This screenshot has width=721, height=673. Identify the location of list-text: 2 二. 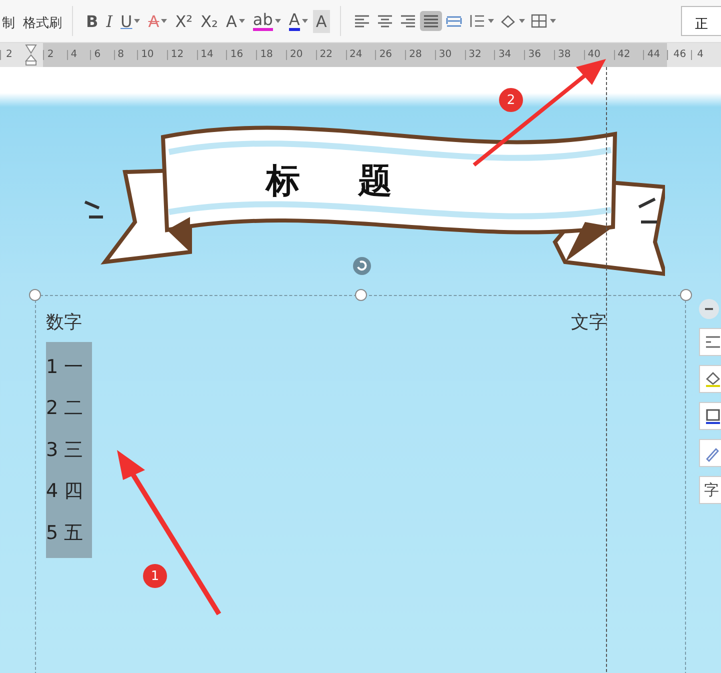
(65, 409).